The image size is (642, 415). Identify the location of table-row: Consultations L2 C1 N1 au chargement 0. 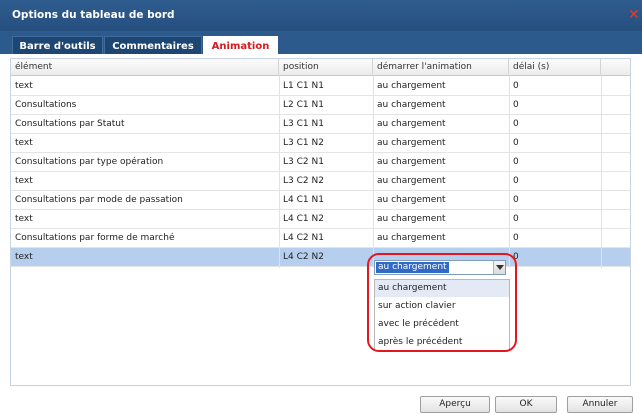
(320, 105).